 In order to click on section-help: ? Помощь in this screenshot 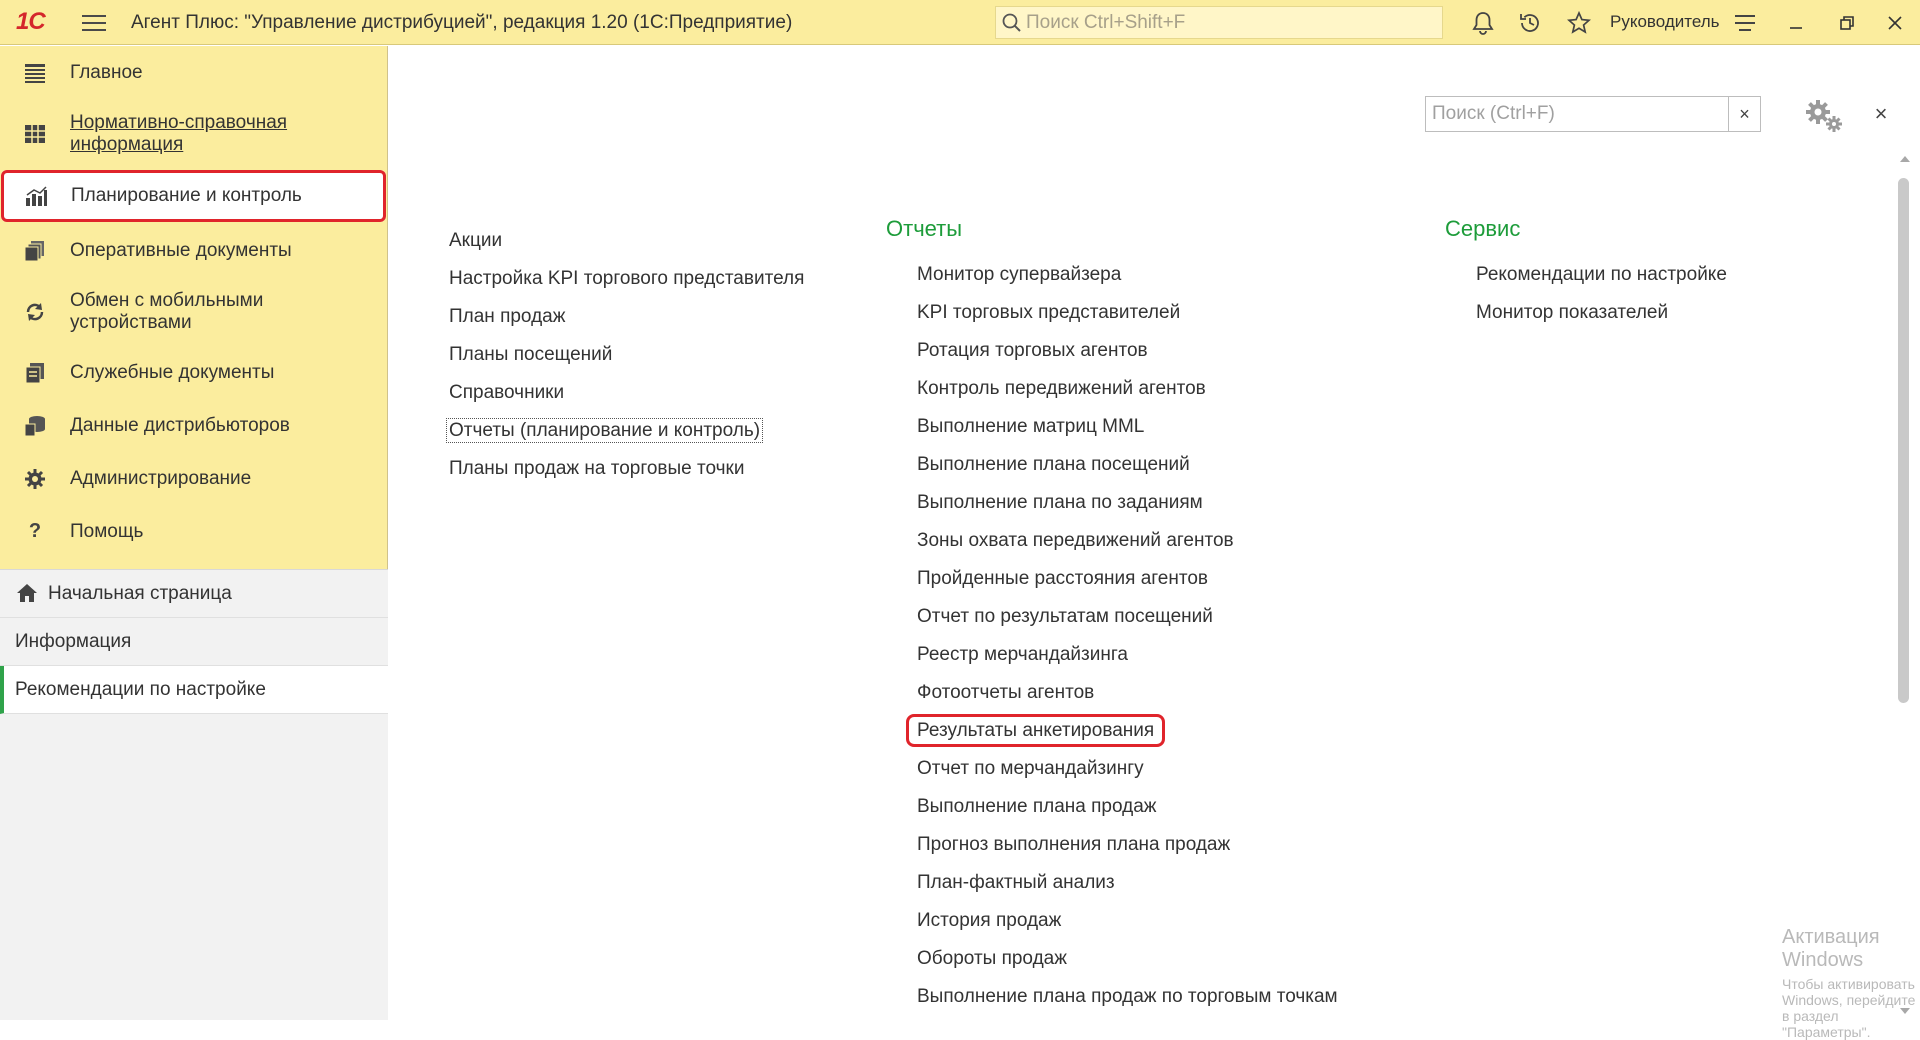, I will do `click(193, 531)`.